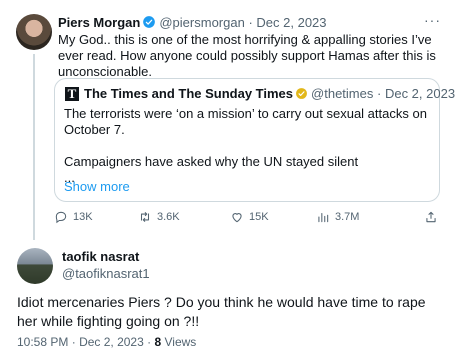  Describe the element at coordinates (342, 93) in the screenshot. I see `quoted-author-handle: @thetimes` at that location.